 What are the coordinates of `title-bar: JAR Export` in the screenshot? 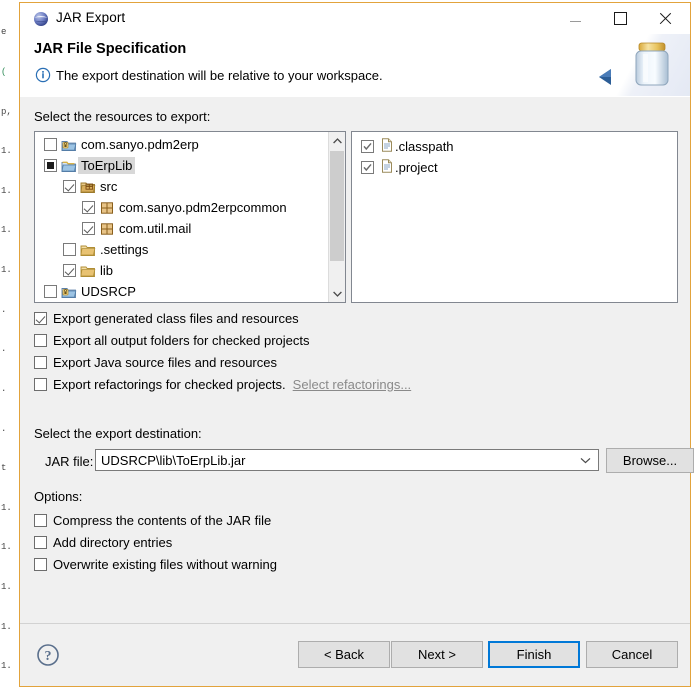 It's located at (355, 18).